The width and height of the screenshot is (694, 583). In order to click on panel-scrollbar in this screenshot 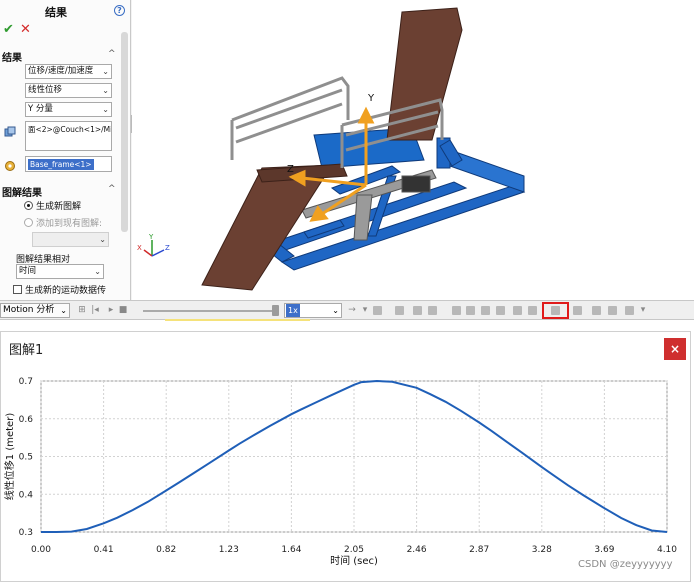, I will do `click(124, 132)`.